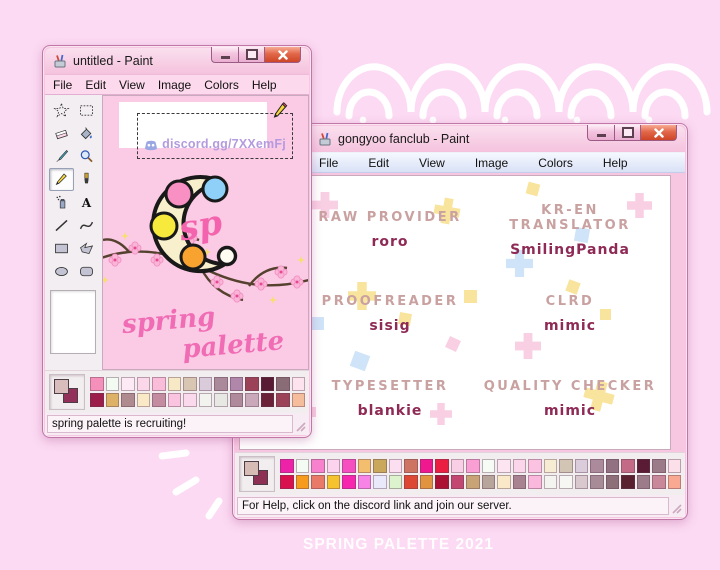 The height and width of the screenshot is (570, 720). I want to click on tool-rounded-rectangle, so click(86, 271).